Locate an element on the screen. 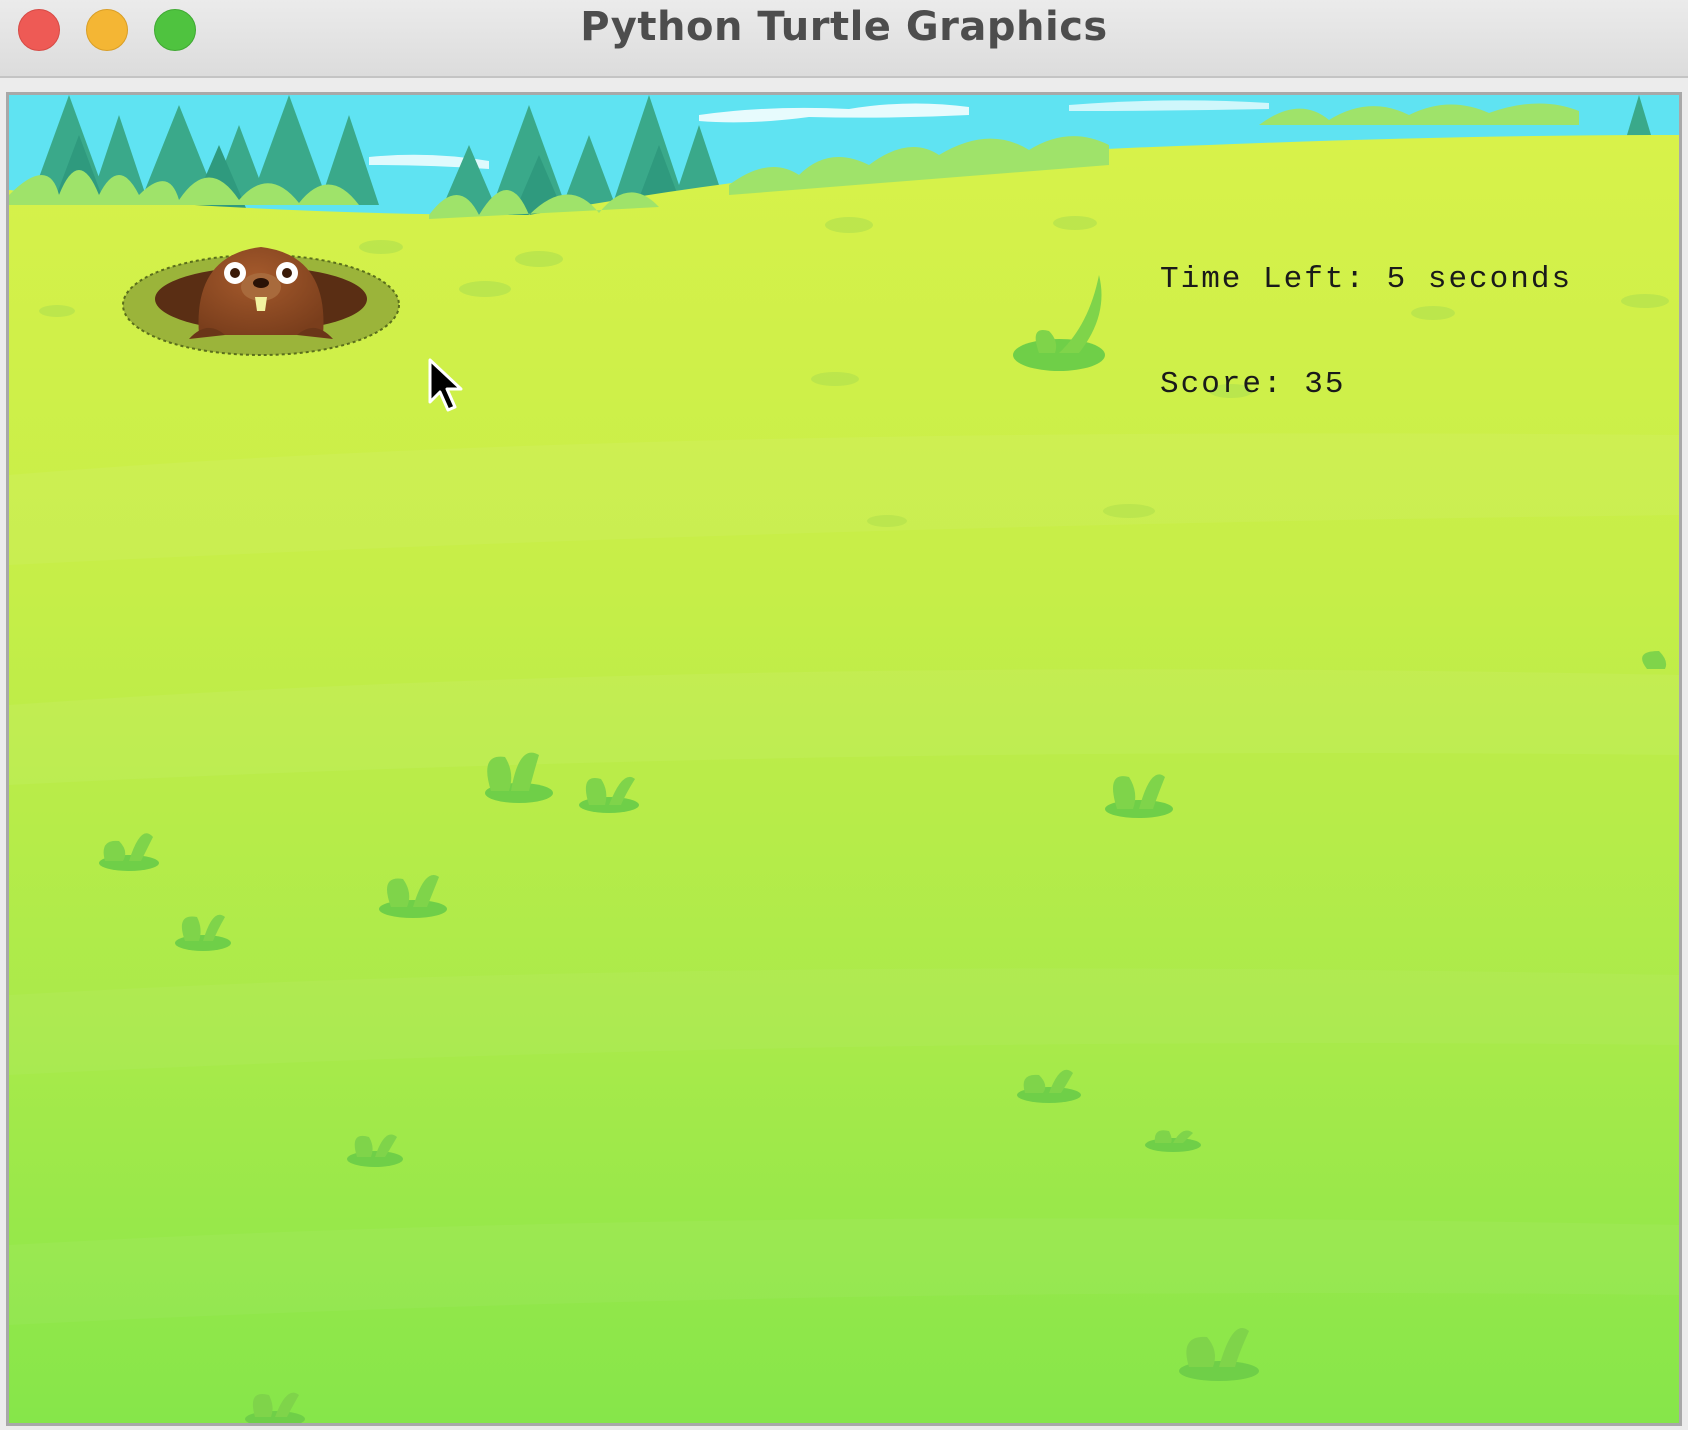 The height and width of the screenshot is (1430, 1688). hud: Time Left: 5 seconds Score: 35 is located at coordinates (1366, 332).